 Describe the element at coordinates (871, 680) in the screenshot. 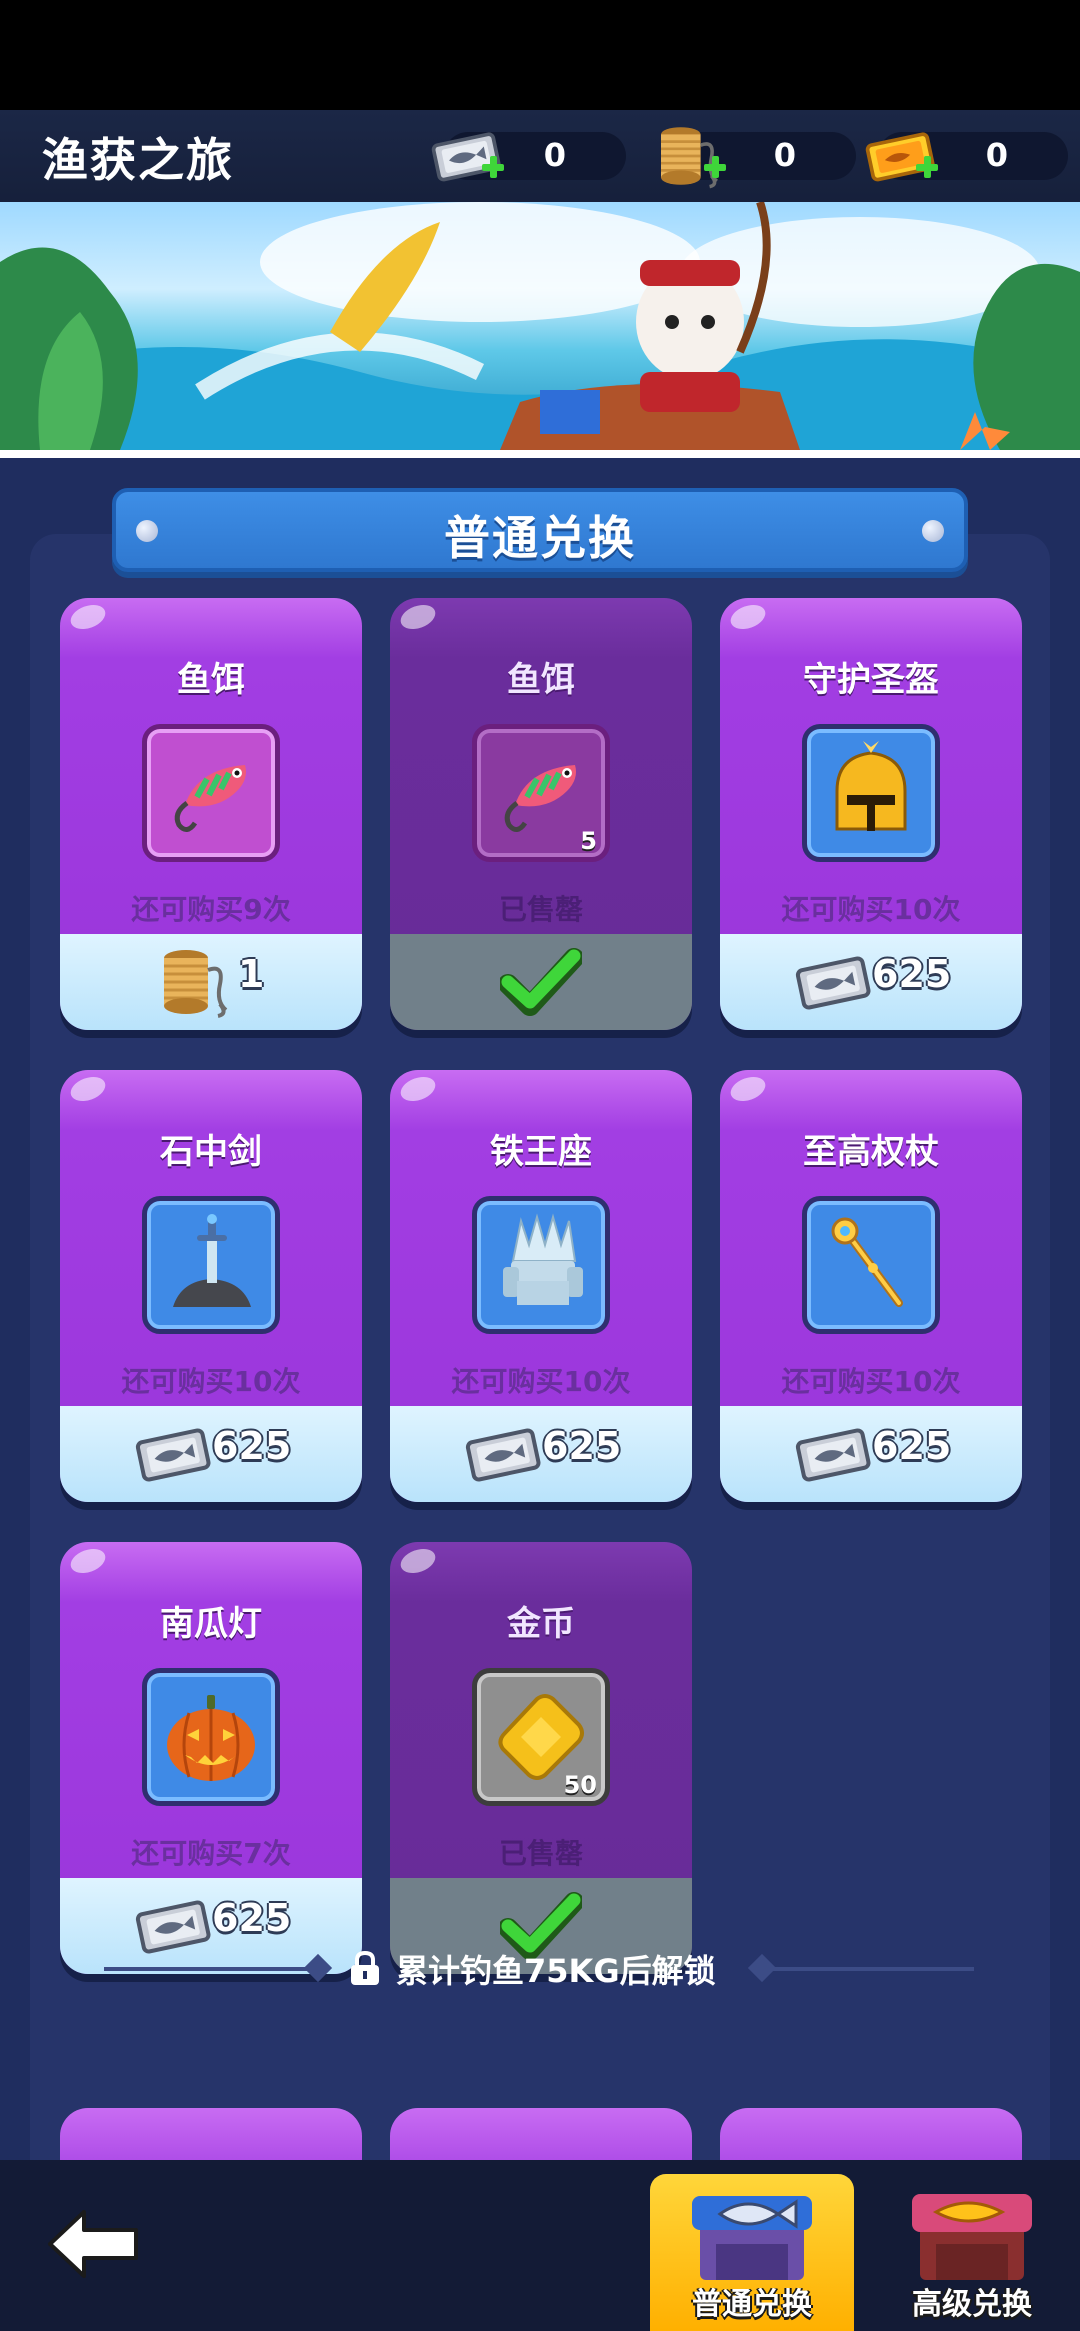

I see `item-name: 守护圣盔` at that location.